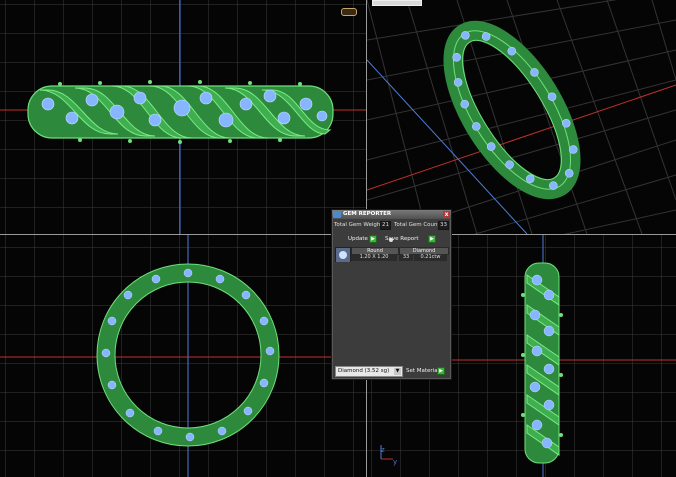 The image size is (676, 477). I want to click on save-report-button-label: Save Report, so click(402, 239).